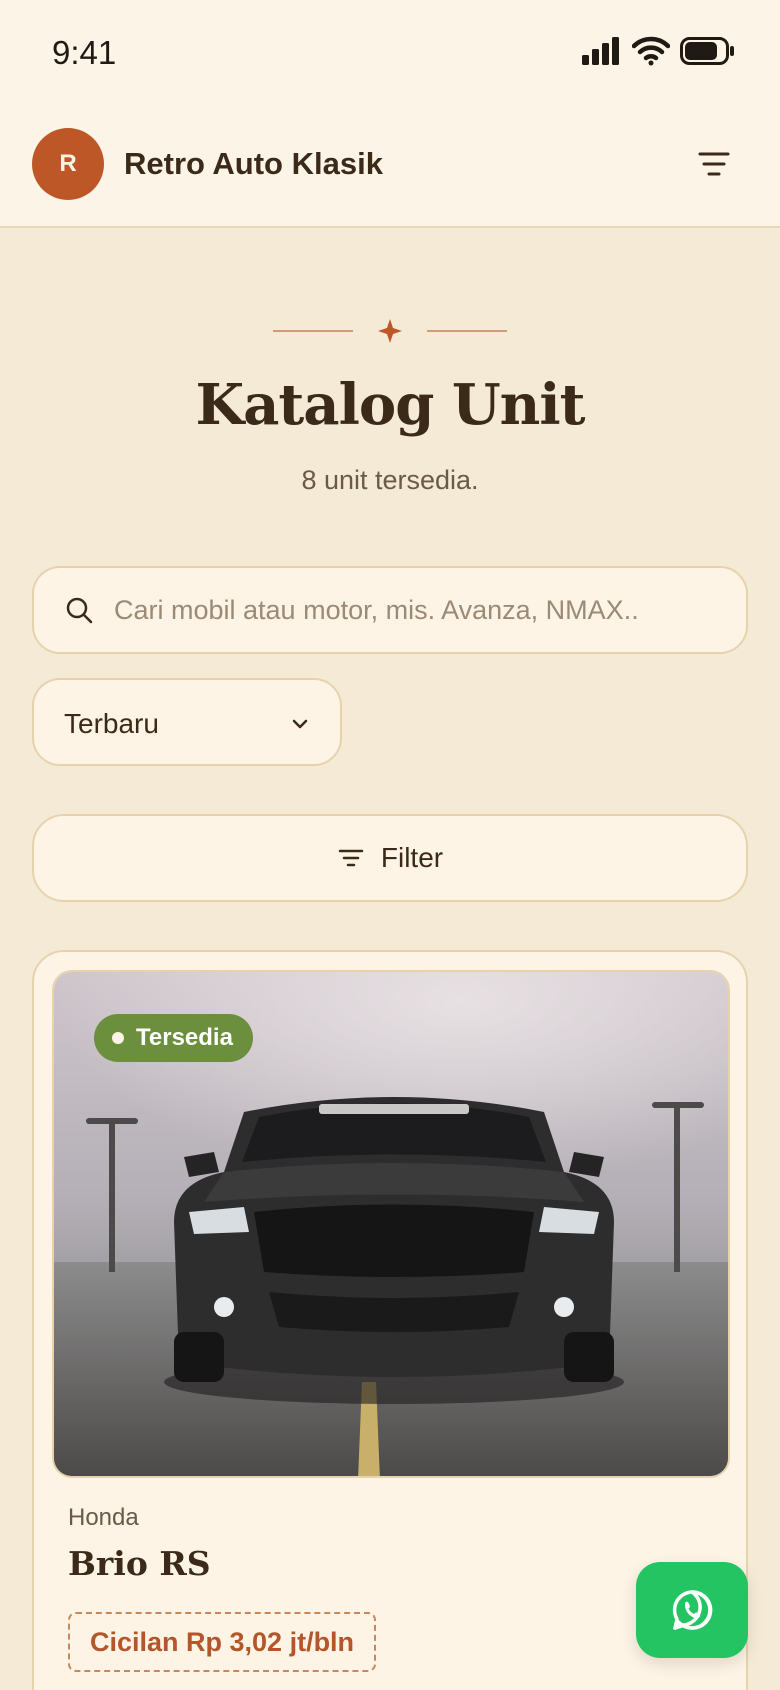 This screenshot has height=1690, width=780. Describe the element at coordinates (390, 405) in the screenshot. I see `page-title: Katalog Unit` at that location.